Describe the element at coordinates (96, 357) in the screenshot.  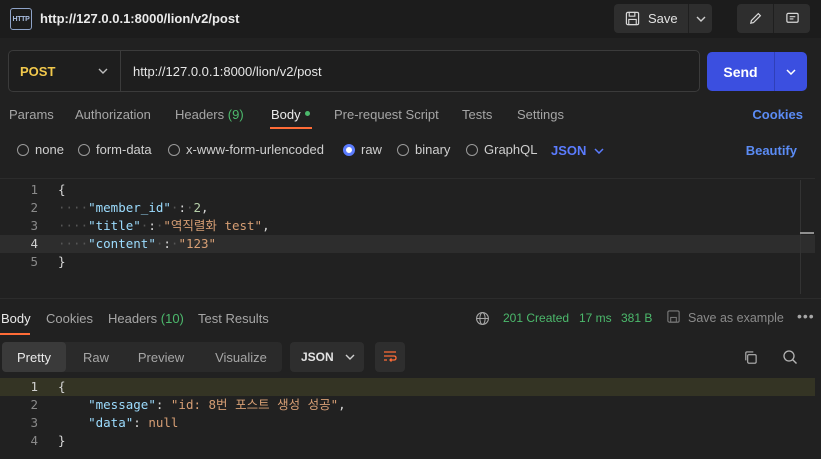
I see `view-raw: Raw` at that location.